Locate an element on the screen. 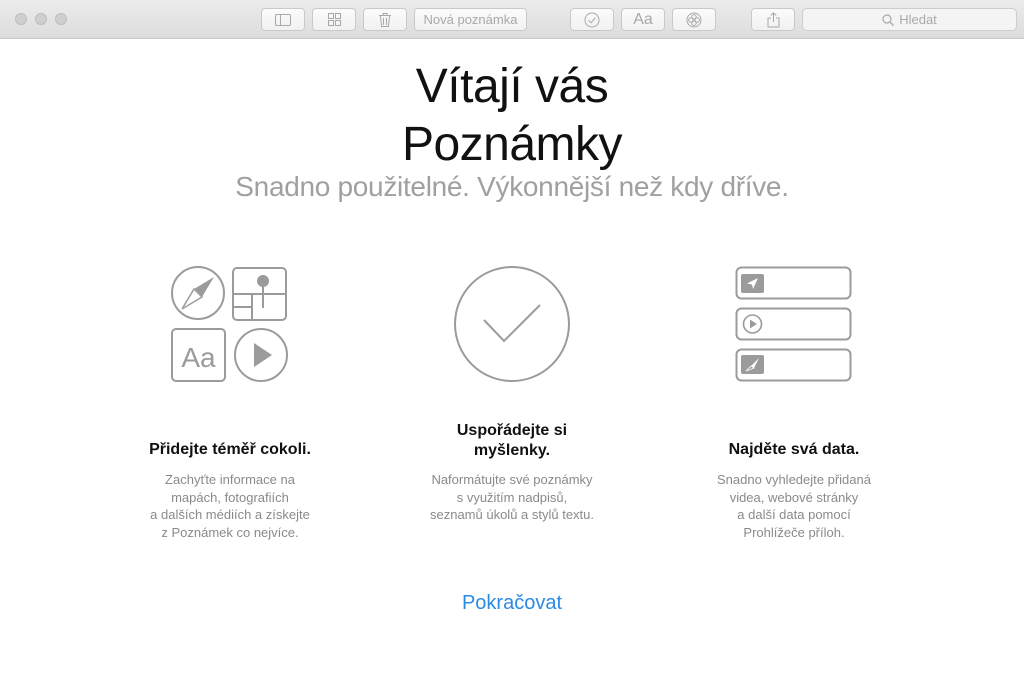 The height and width of the screenshot is (676, 1024). trash-icon is located at coordinates (385, 19).